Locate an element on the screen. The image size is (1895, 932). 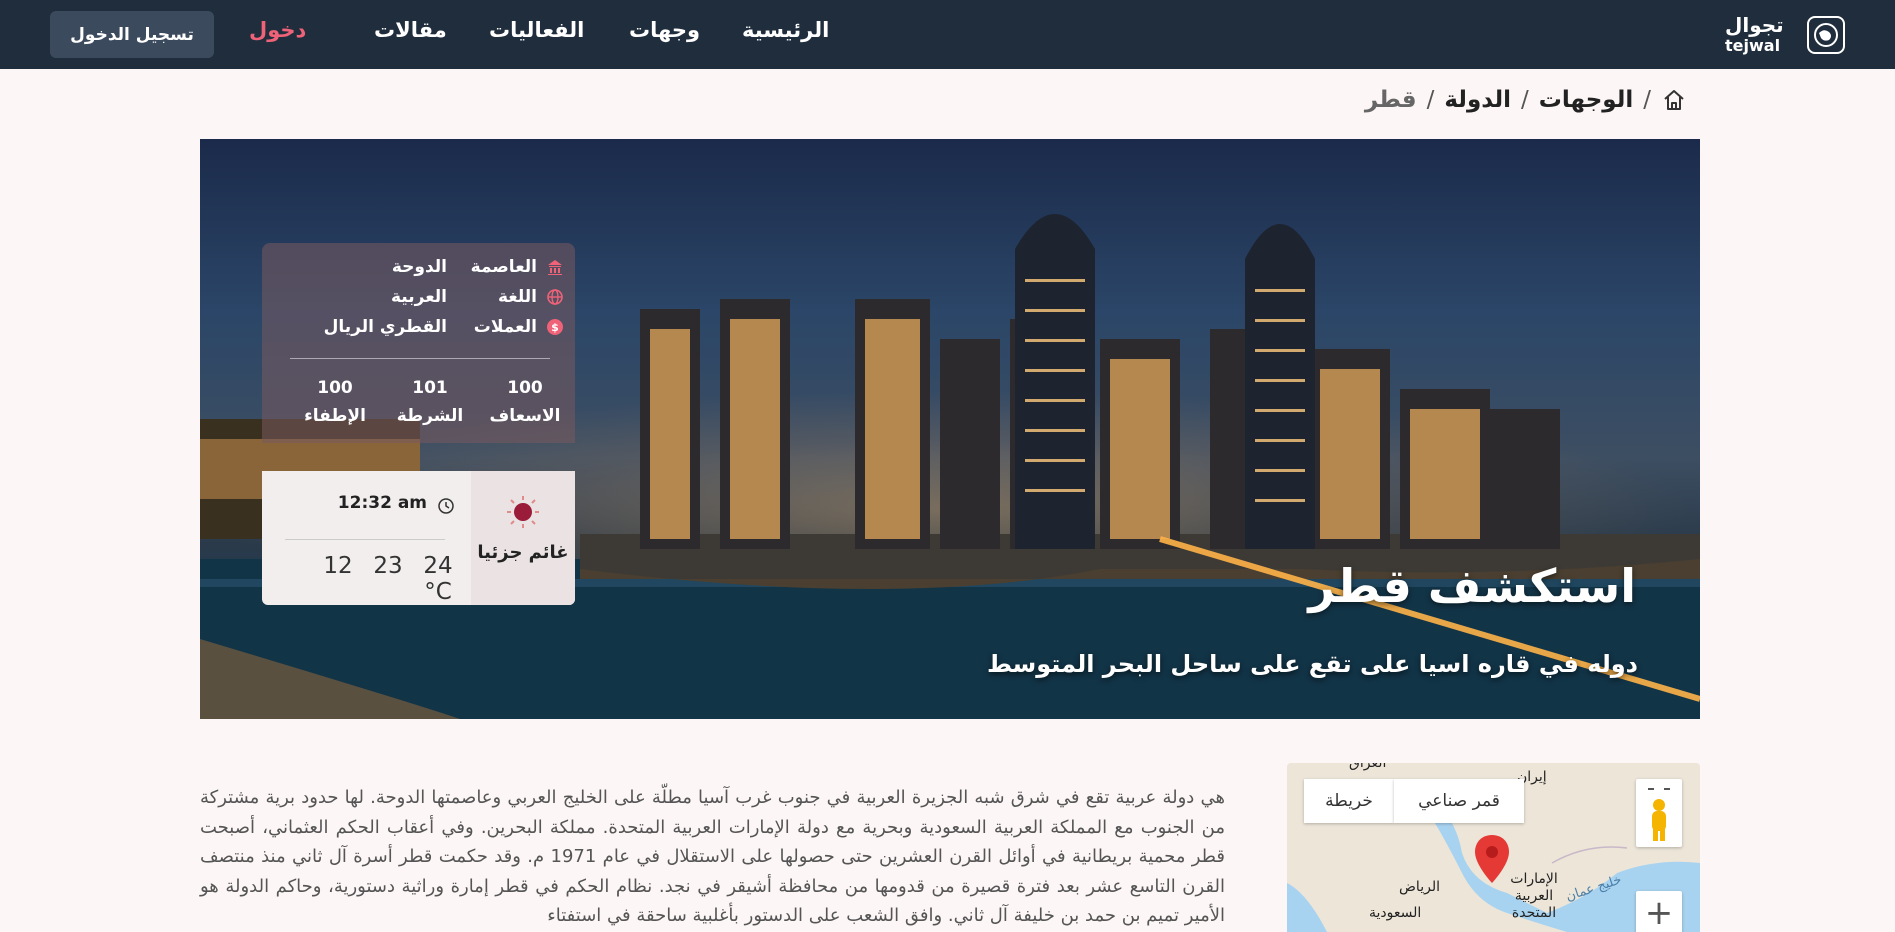
hero-title: استكشف قطر is located at coordinates (1472, 586).